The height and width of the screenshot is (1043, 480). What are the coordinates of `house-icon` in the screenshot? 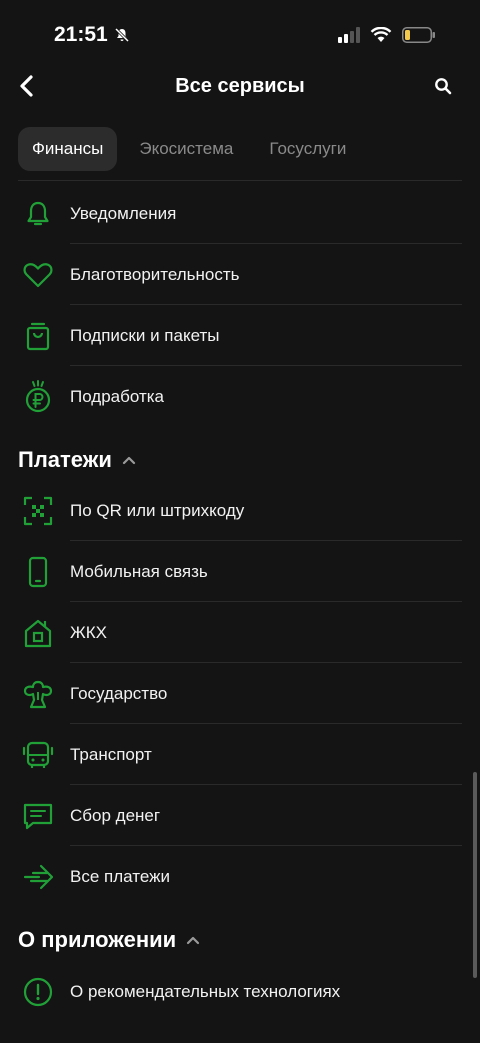 It's located at (38, 633).